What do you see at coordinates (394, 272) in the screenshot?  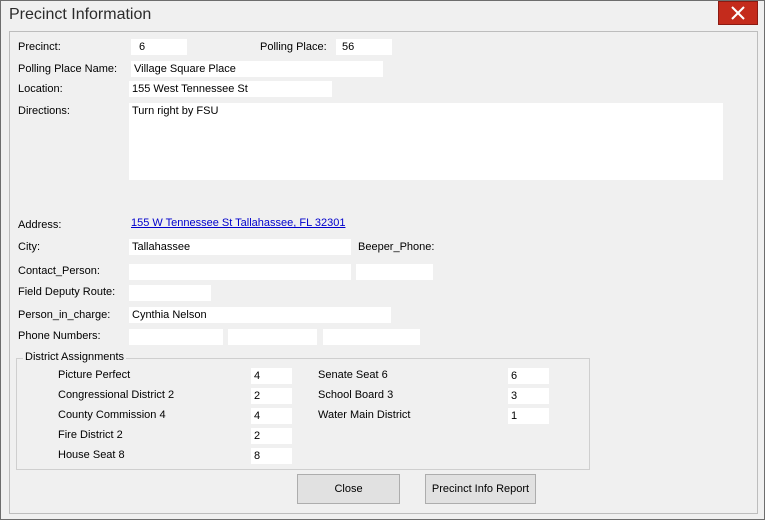 I see `contact-person-extra-field` at bounding box center [394, 272].